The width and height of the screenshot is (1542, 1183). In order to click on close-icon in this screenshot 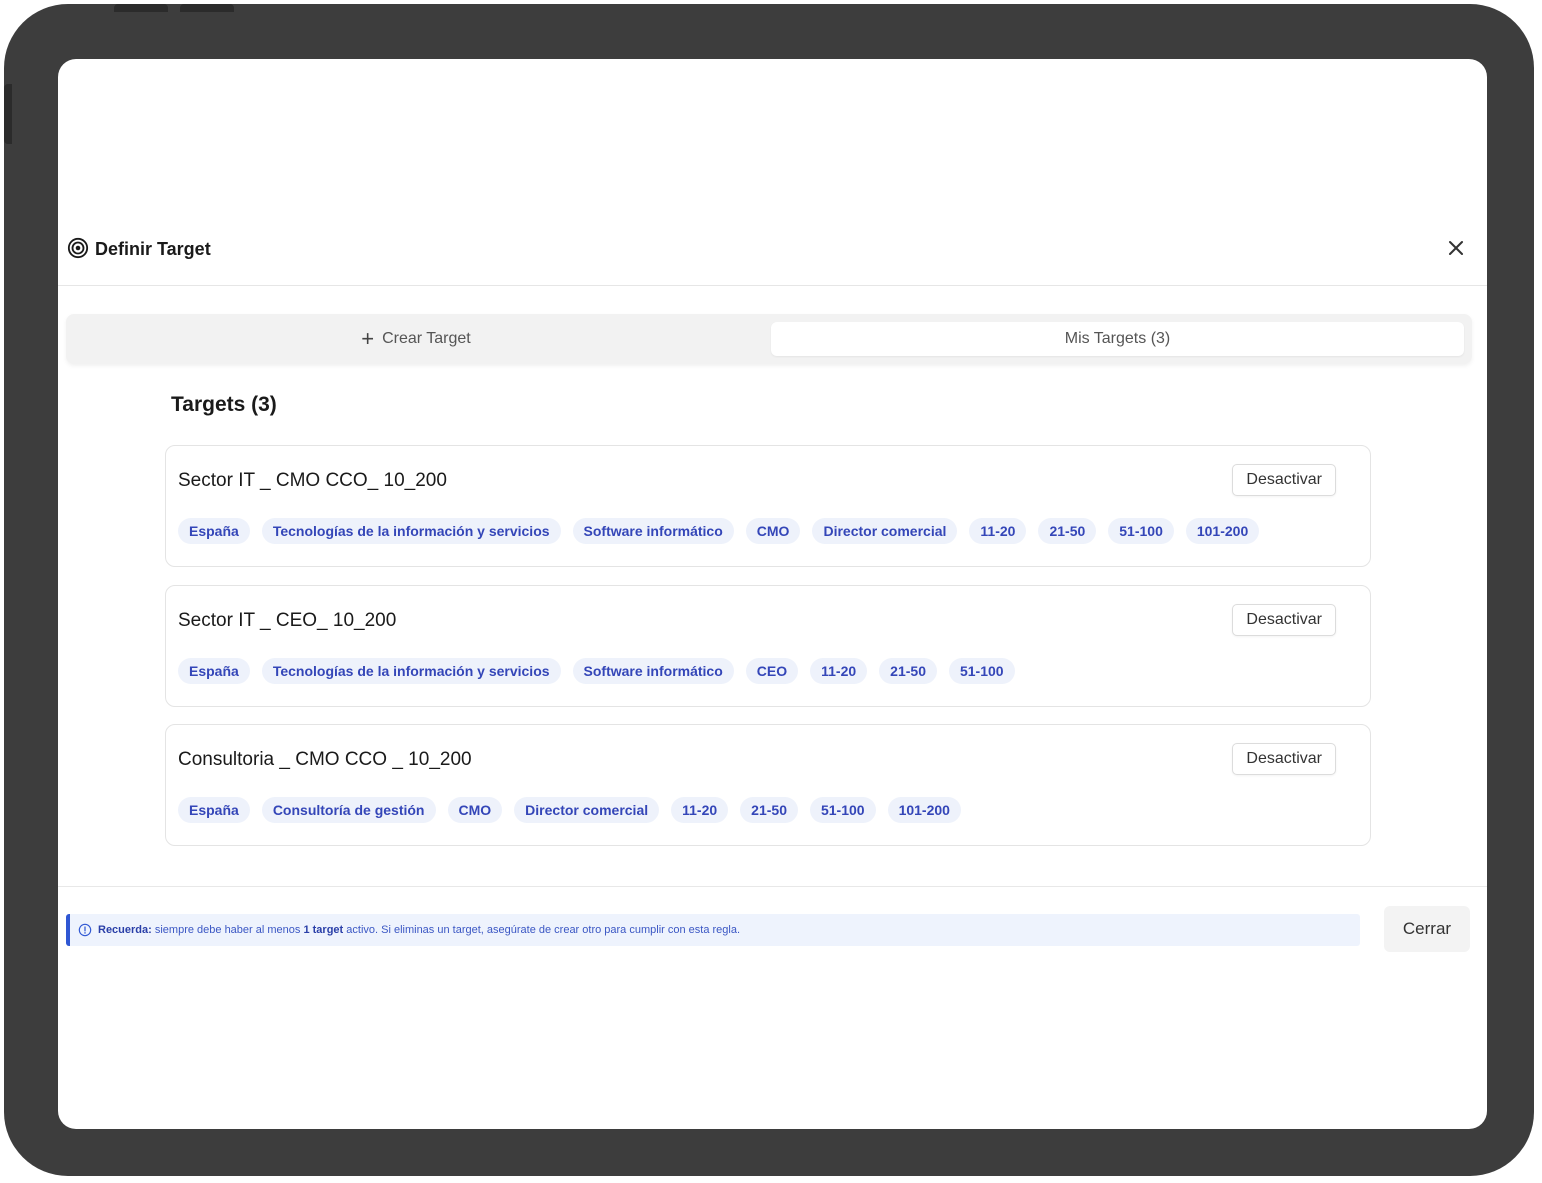, I will do `click(1456, 248)`.